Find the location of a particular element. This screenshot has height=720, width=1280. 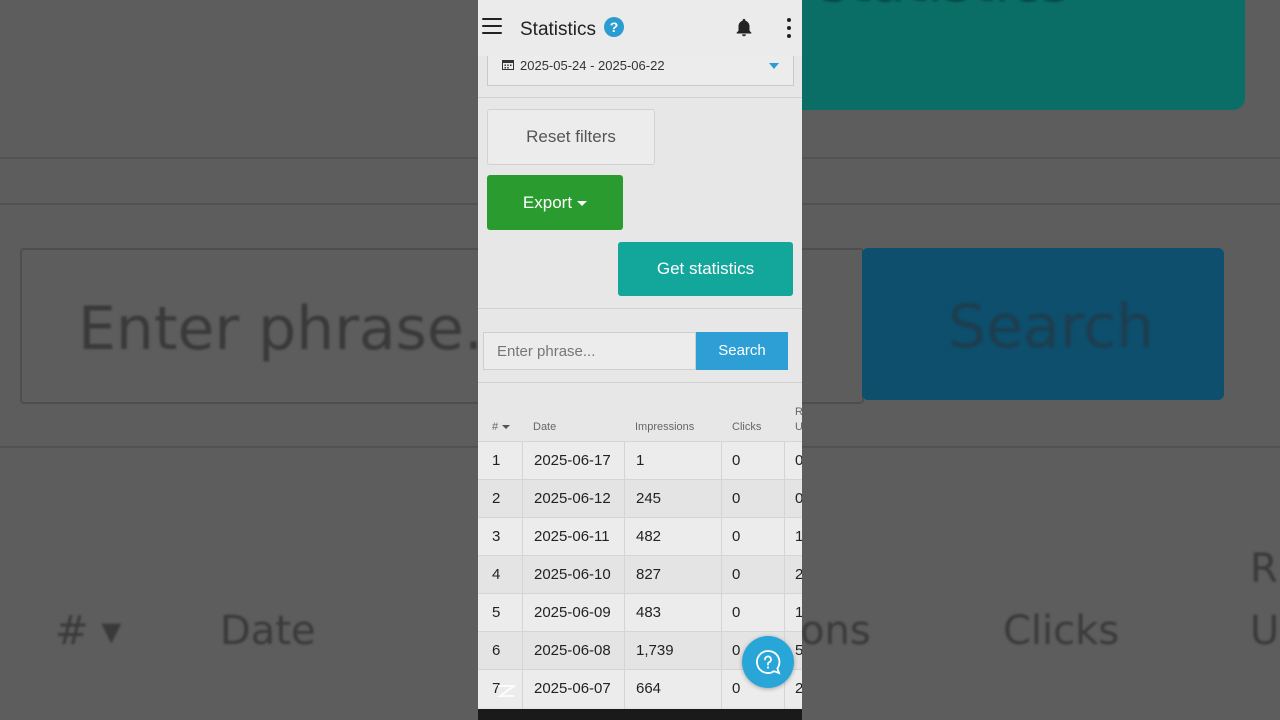

bg-col-r: R is located at coordinates (1264, 569).